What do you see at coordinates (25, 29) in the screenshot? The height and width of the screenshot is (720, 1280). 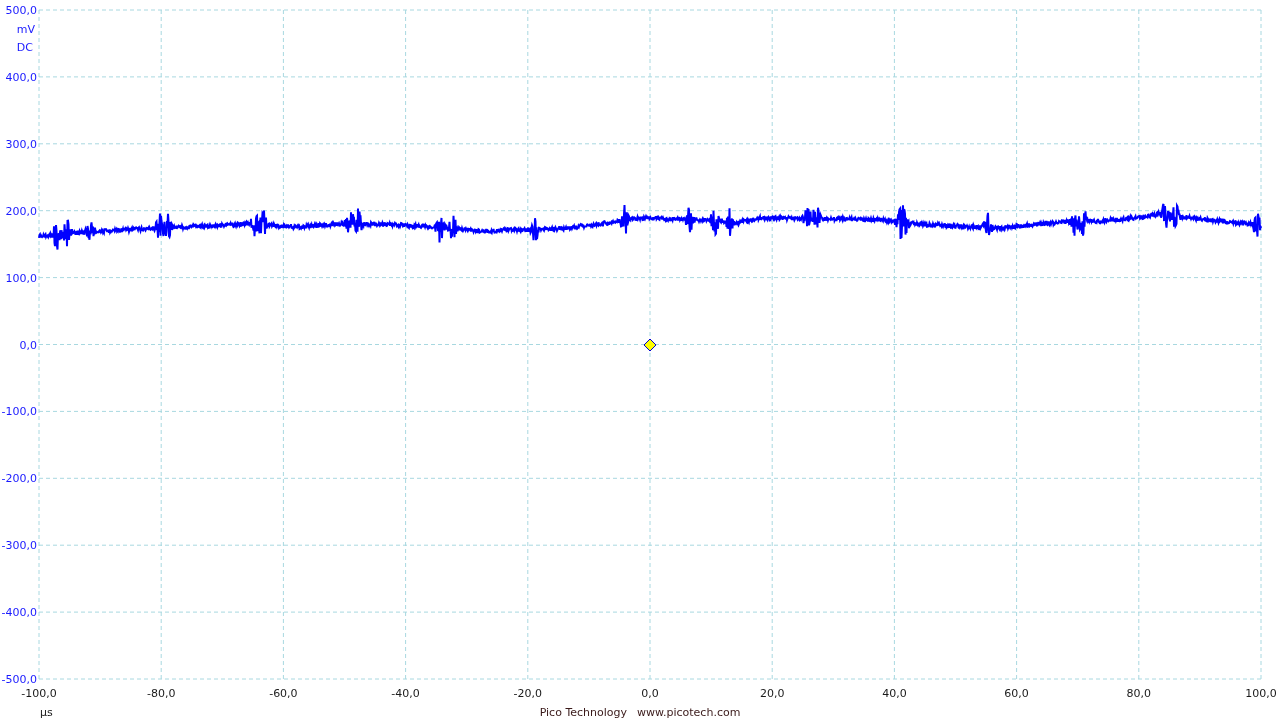 I see `y-axis-unit: mV` at bounding box center [25, 29].